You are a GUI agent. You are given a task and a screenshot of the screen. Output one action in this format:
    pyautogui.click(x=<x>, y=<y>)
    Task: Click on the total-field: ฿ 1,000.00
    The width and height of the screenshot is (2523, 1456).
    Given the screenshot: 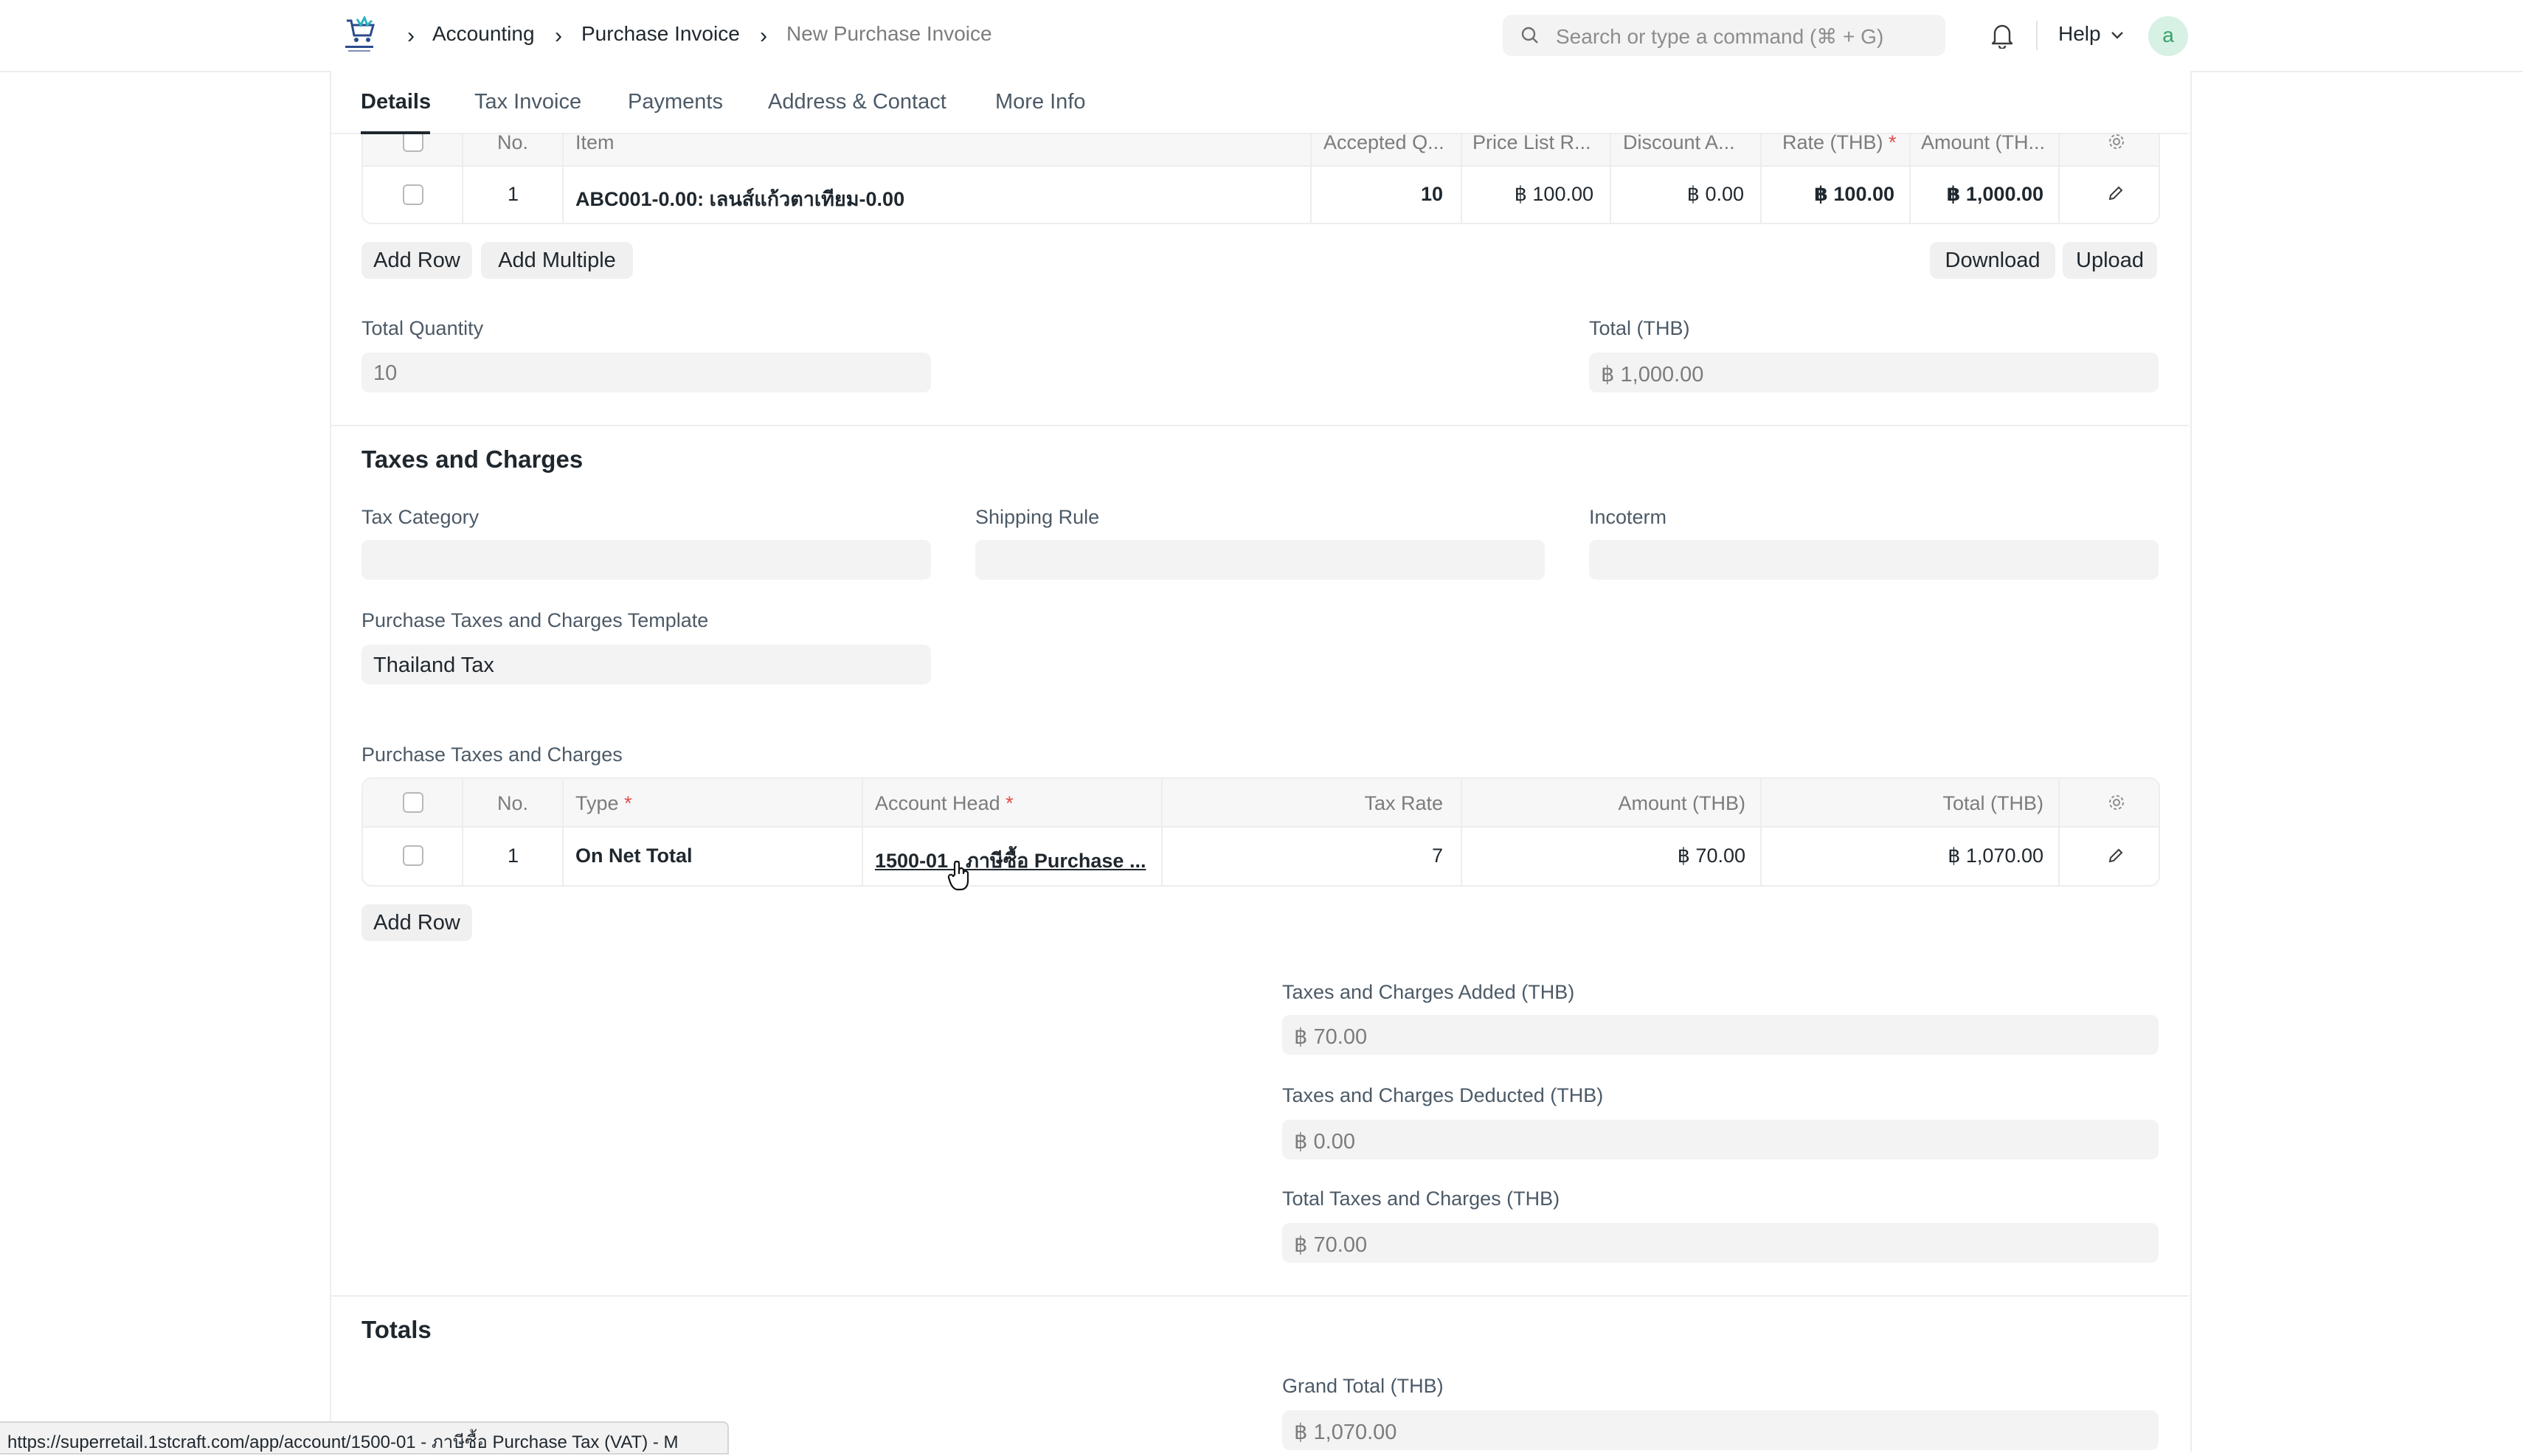 What is the action you would take?
    pyautogui.click(x=1874, y=372)
    